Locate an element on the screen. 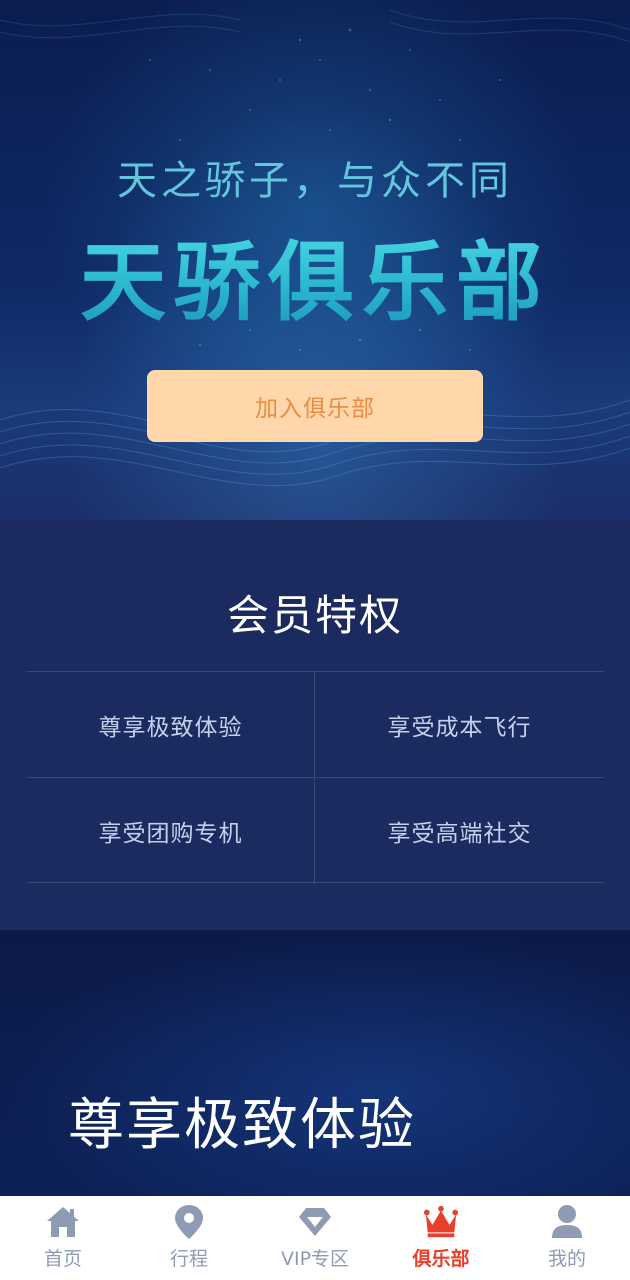 The image size is (630, 1280). tab-vip: VIP专区 is located at coordinates (315, 1238).